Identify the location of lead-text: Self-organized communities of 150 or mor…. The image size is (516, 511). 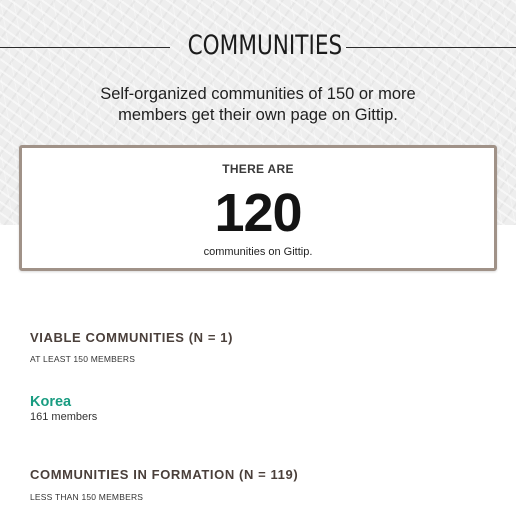
(258, 104).